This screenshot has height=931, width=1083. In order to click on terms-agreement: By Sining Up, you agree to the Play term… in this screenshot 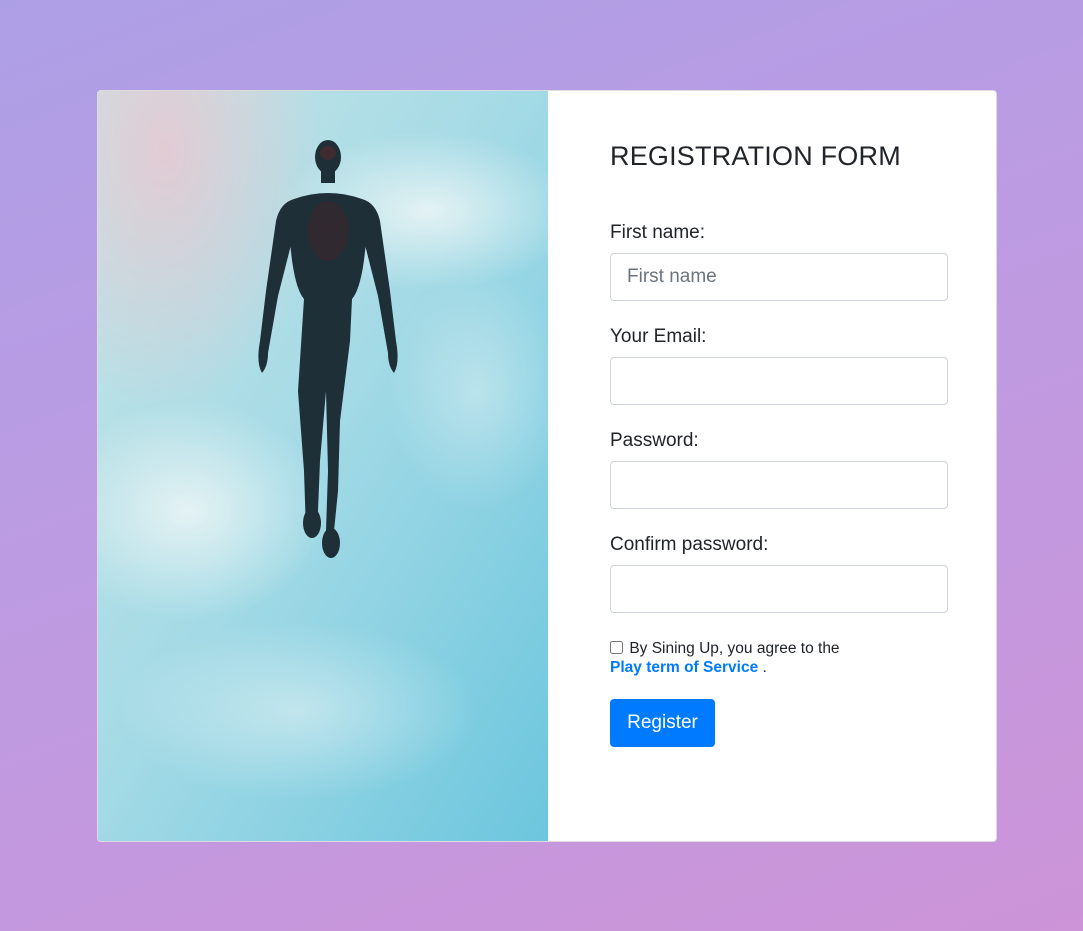, I will do `click(760, 658)`.